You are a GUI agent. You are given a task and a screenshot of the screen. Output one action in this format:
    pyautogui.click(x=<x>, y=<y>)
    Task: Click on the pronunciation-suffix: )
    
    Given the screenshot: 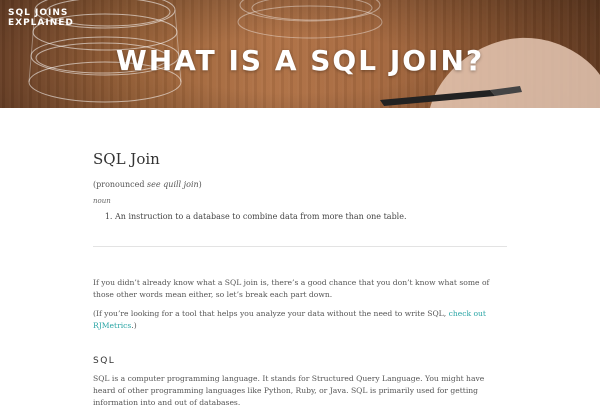 What is the action you would take?
    pyautogui.click(x=200, y=184)
    